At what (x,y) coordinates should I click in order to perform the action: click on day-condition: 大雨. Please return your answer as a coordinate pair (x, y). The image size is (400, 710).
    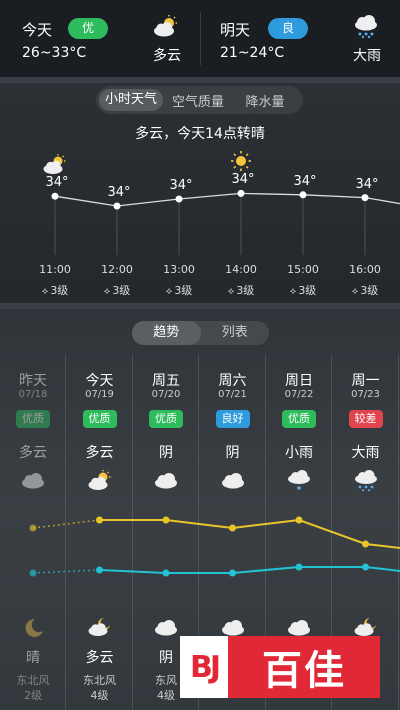
    Looking at the image, I should click on (365, 453).